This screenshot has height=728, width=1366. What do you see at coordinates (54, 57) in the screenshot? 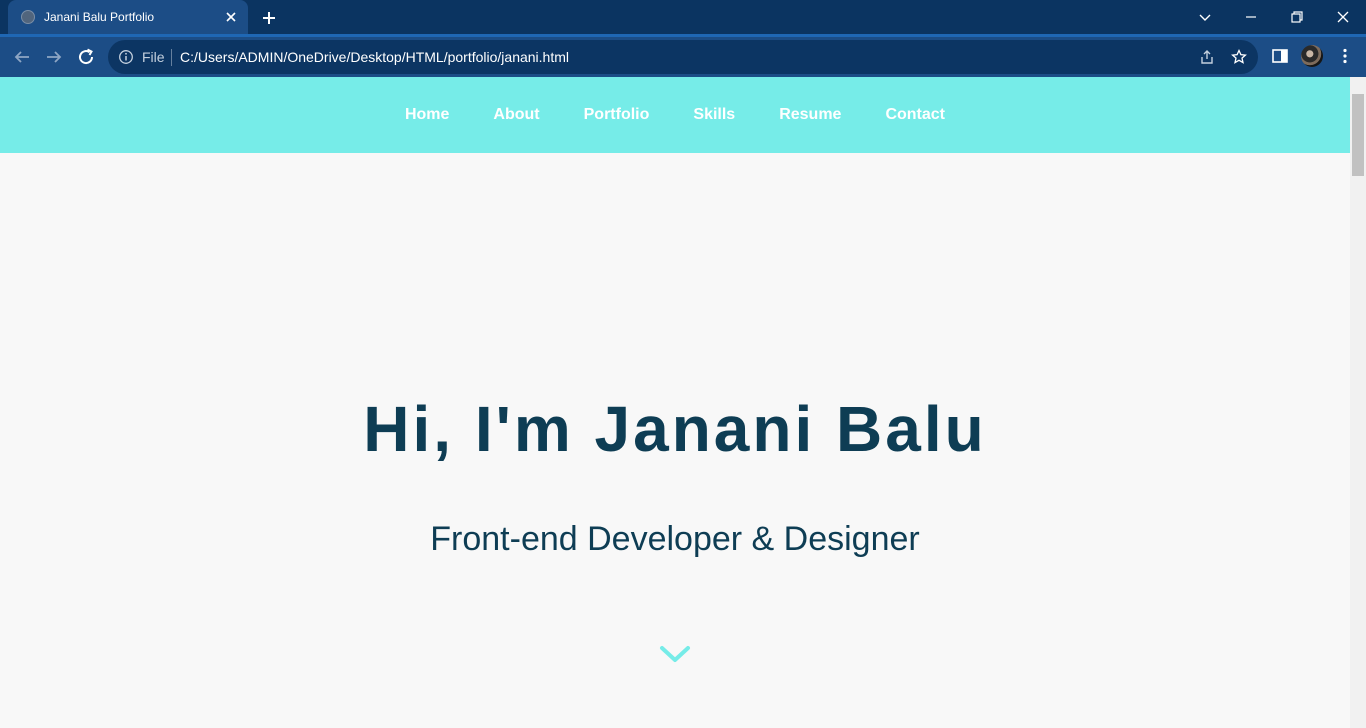
I see `forward-arrow-icon` at bounding box center [54, 57].